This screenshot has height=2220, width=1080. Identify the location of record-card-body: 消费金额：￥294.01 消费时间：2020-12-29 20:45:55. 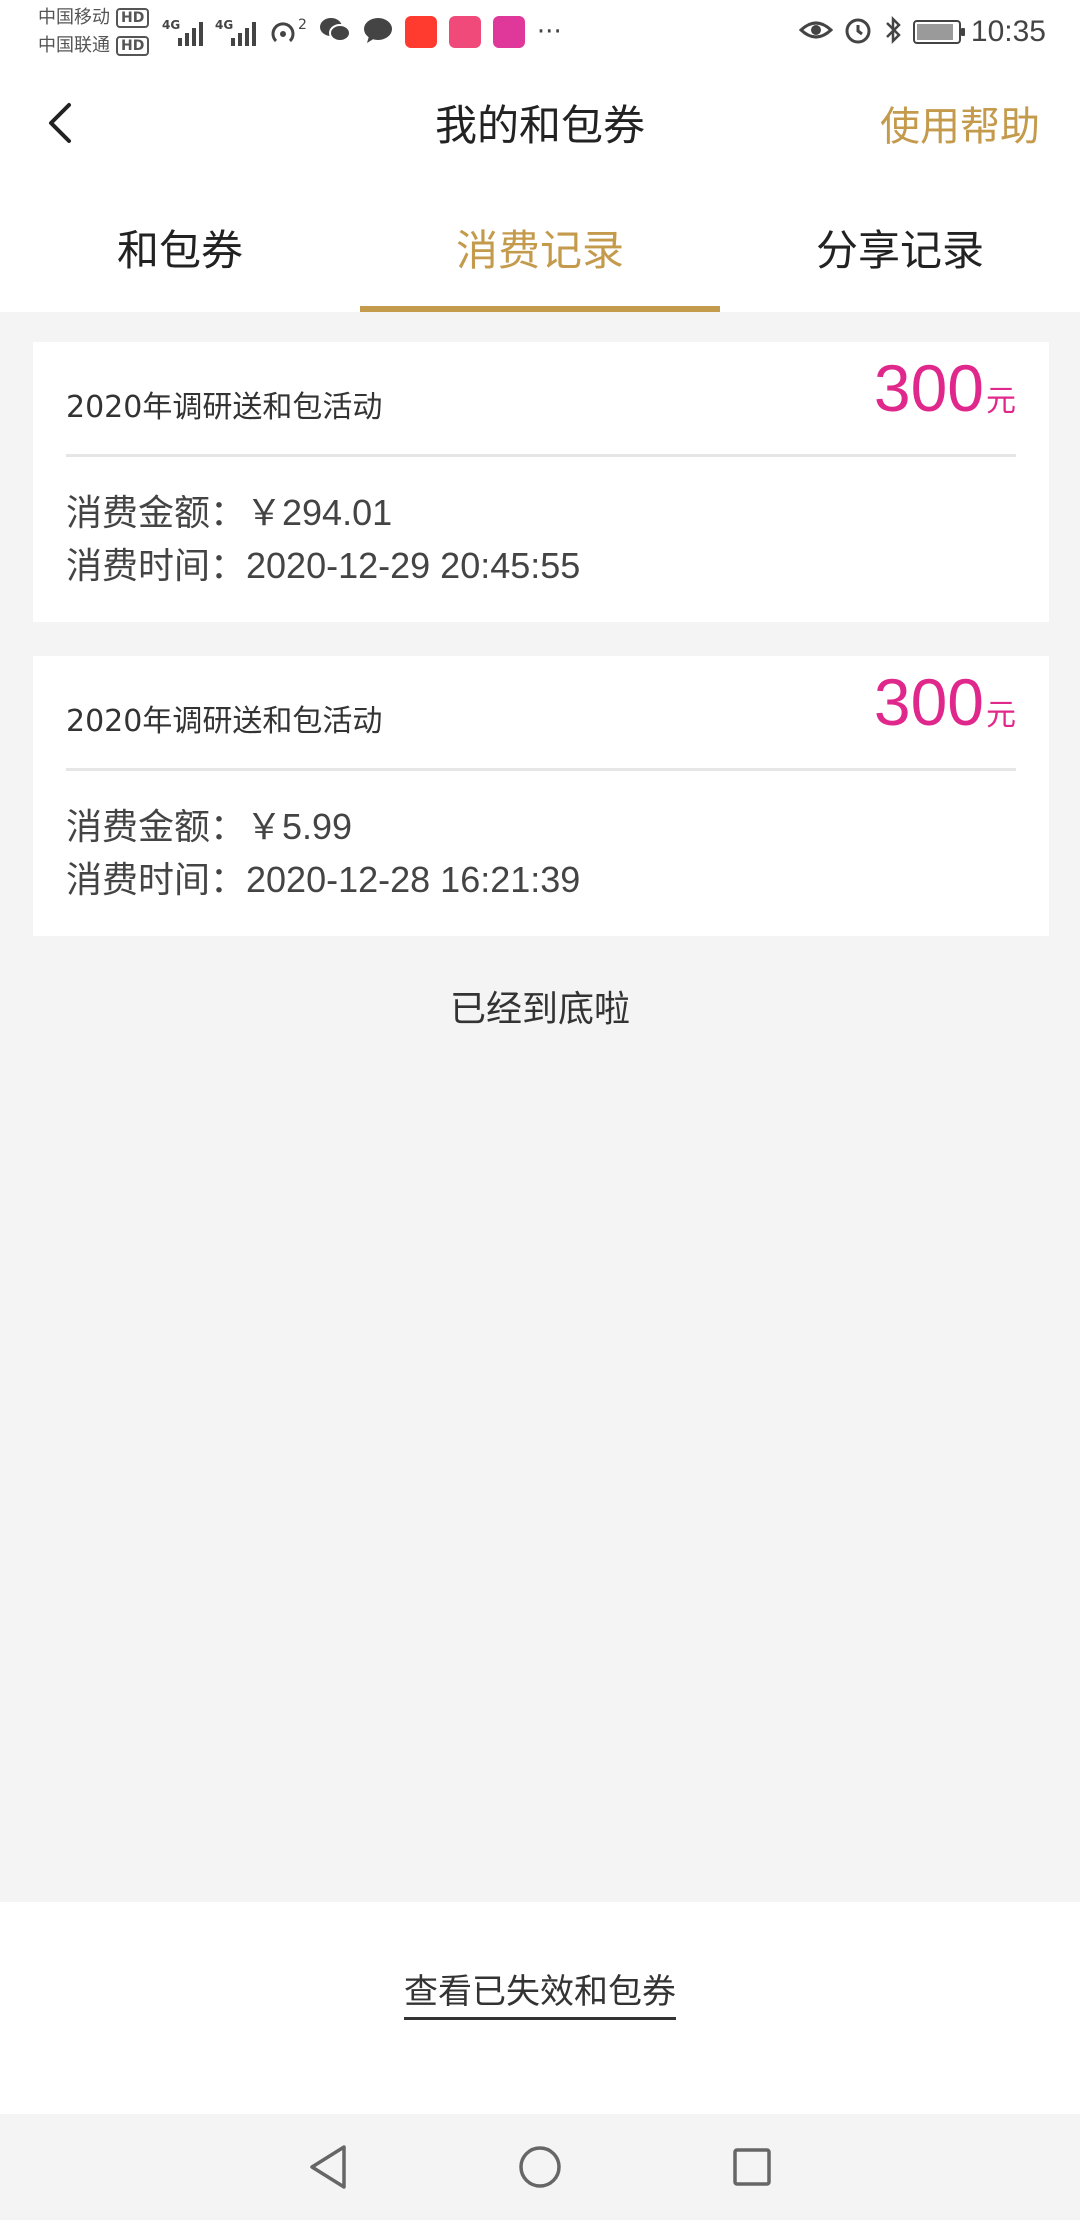
(541, 525).